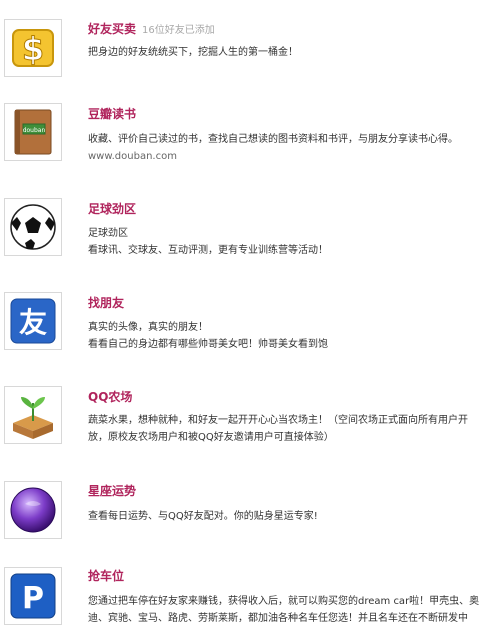 This screenshot has height=627, width=500. What do you see at coordinates (33, 227) in the screenshot?
I see `soccer-ball-icon` at bounding box center [33, 227].